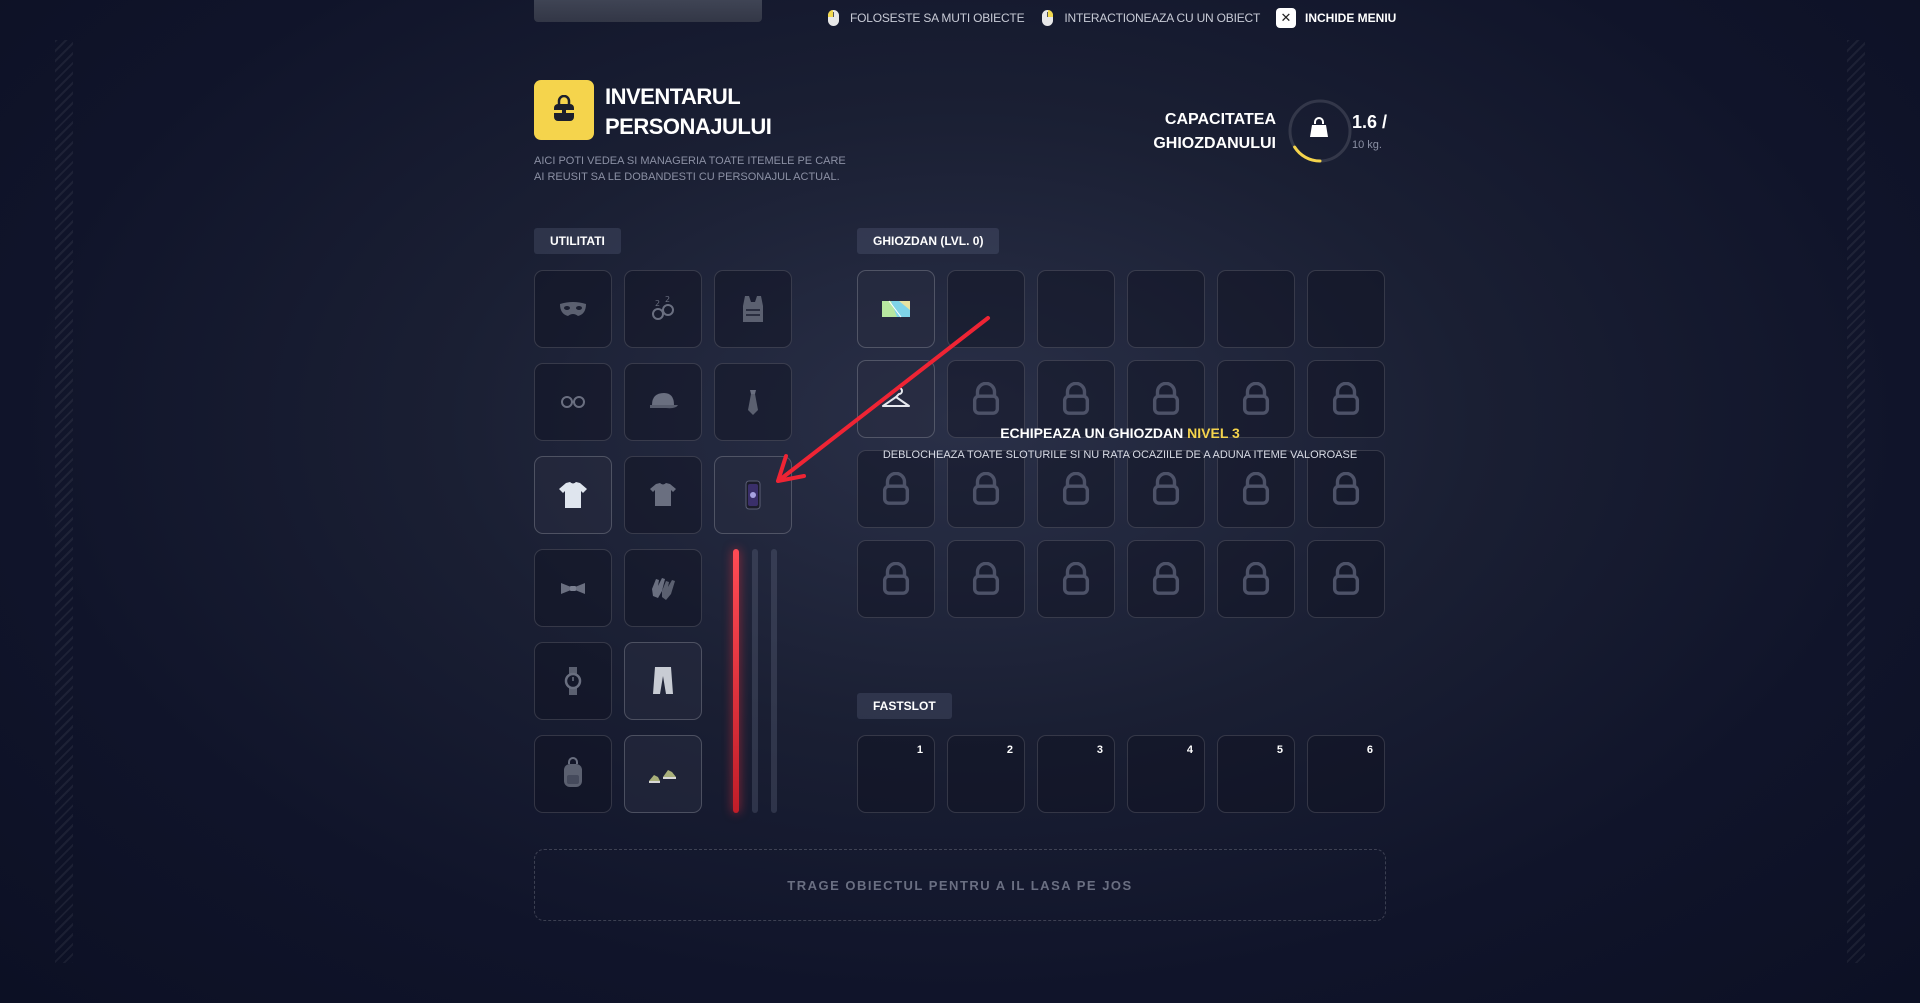  I want to click on fastslot-tag: FASTSLOT, so click(904, 706).